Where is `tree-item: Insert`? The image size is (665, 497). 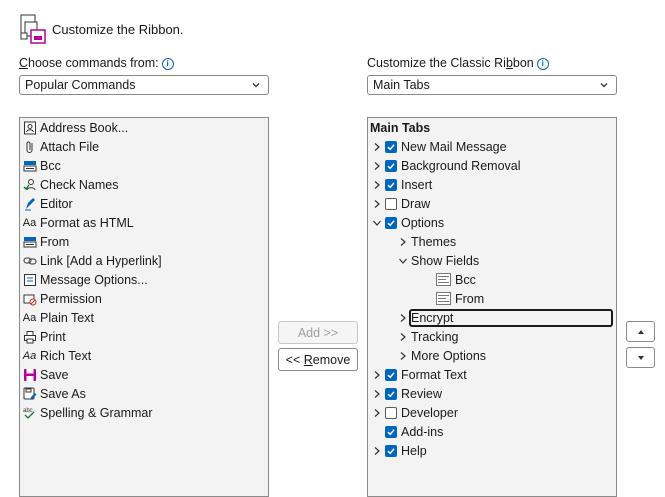
tree-item: Insert is located at coordinates (402, 184).